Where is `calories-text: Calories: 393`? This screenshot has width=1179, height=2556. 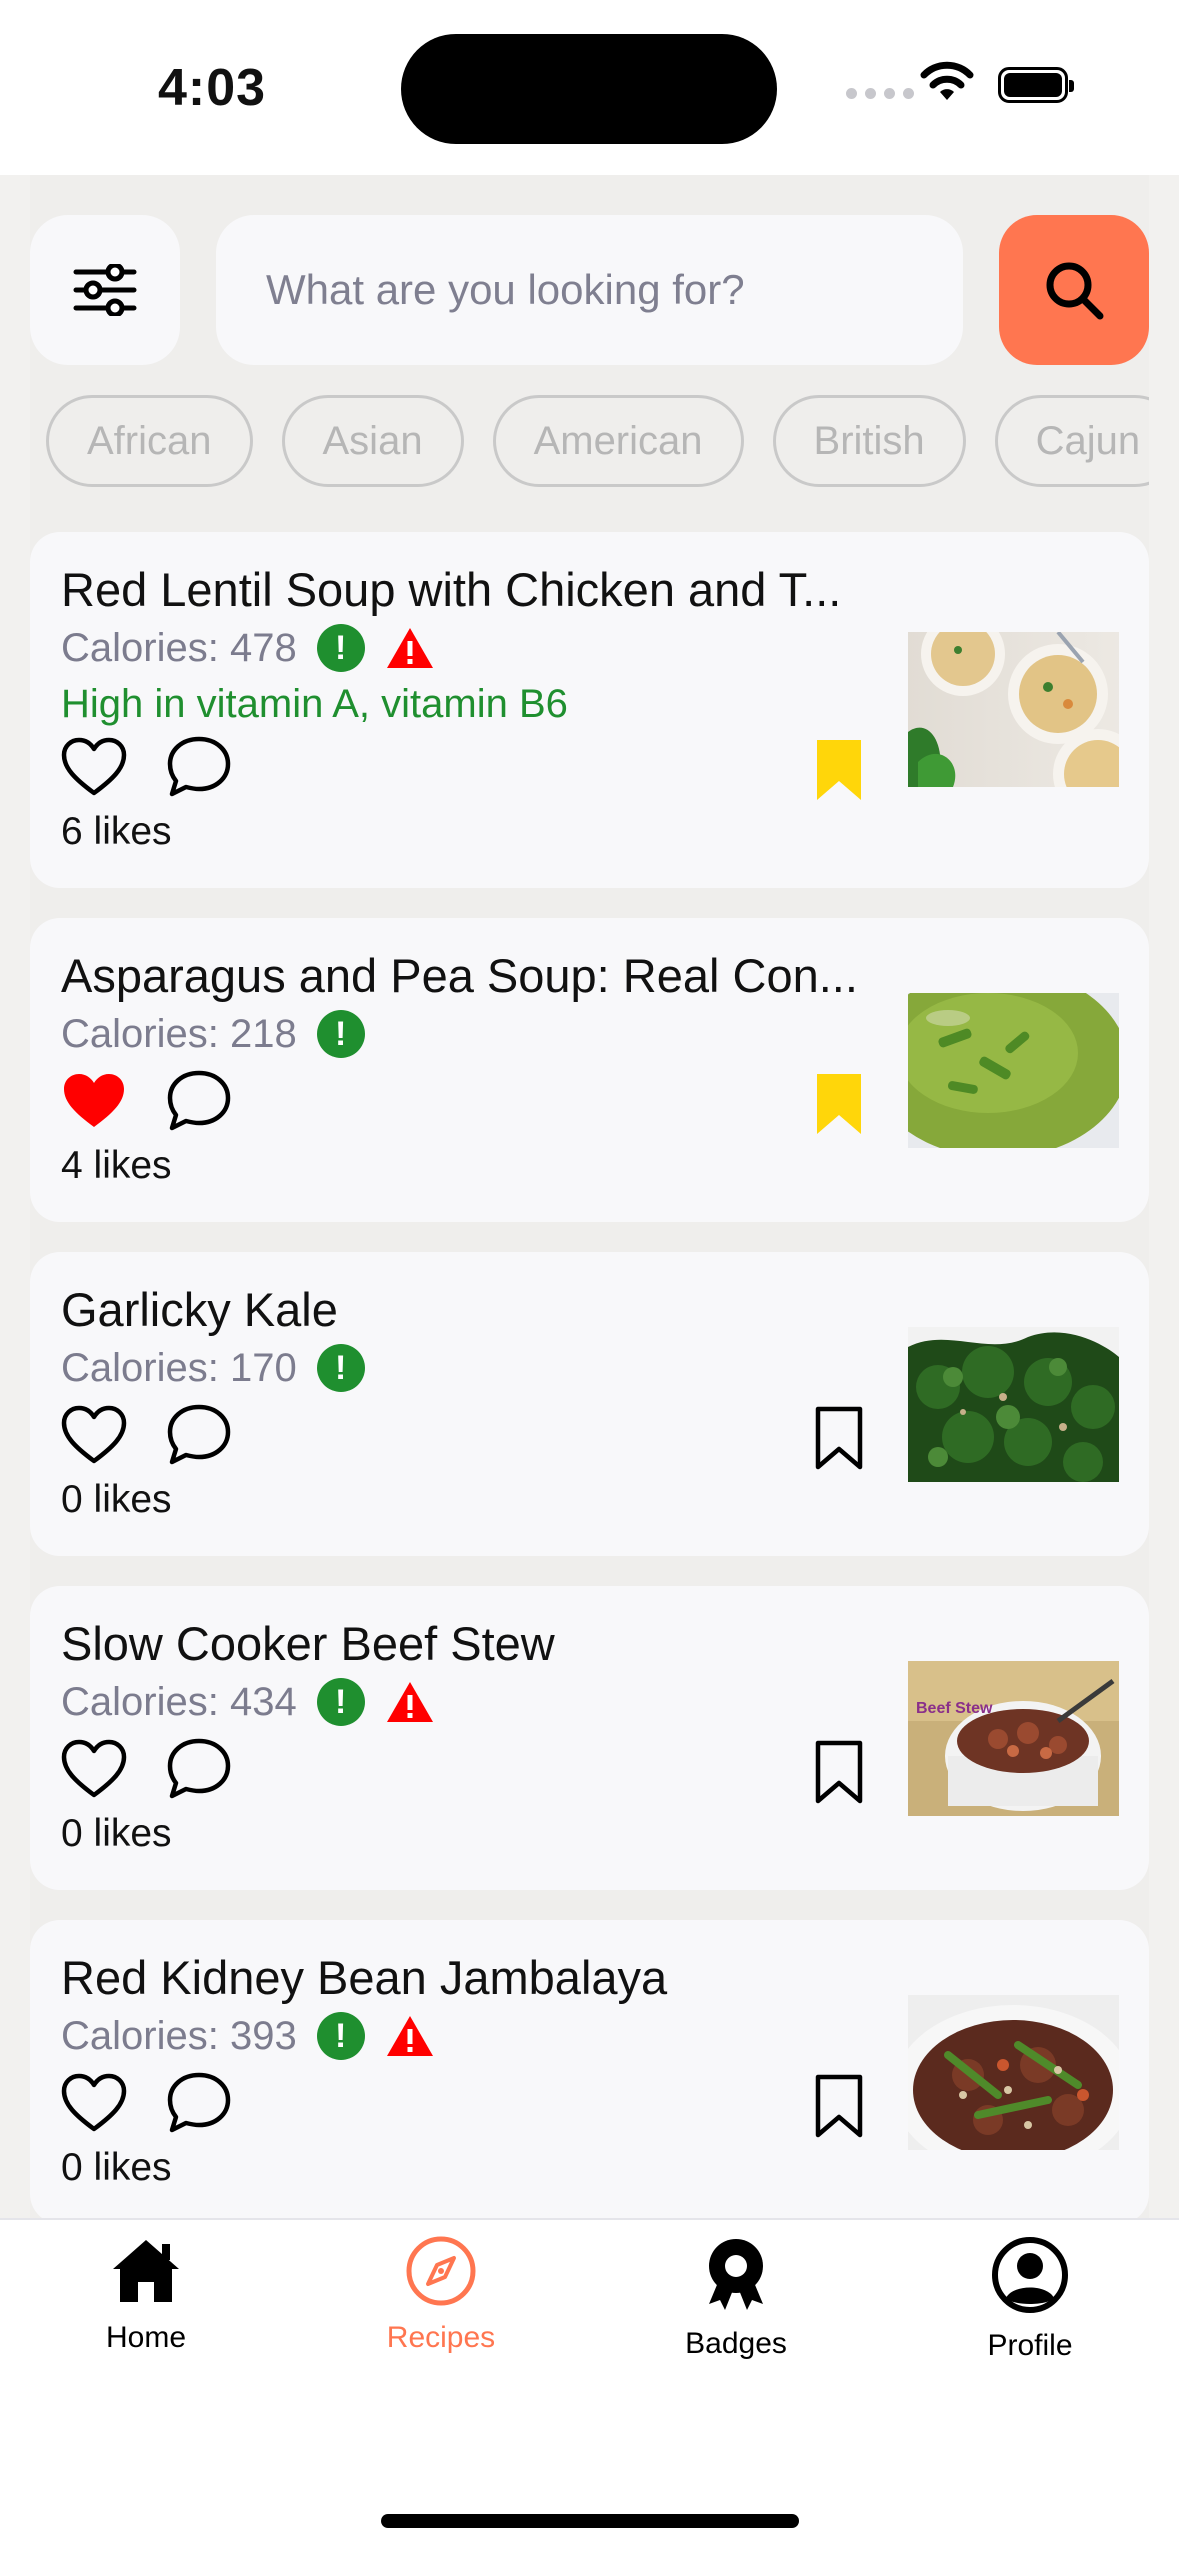 calories-text: Calories: 393 is located at coordinates (179, 2035).